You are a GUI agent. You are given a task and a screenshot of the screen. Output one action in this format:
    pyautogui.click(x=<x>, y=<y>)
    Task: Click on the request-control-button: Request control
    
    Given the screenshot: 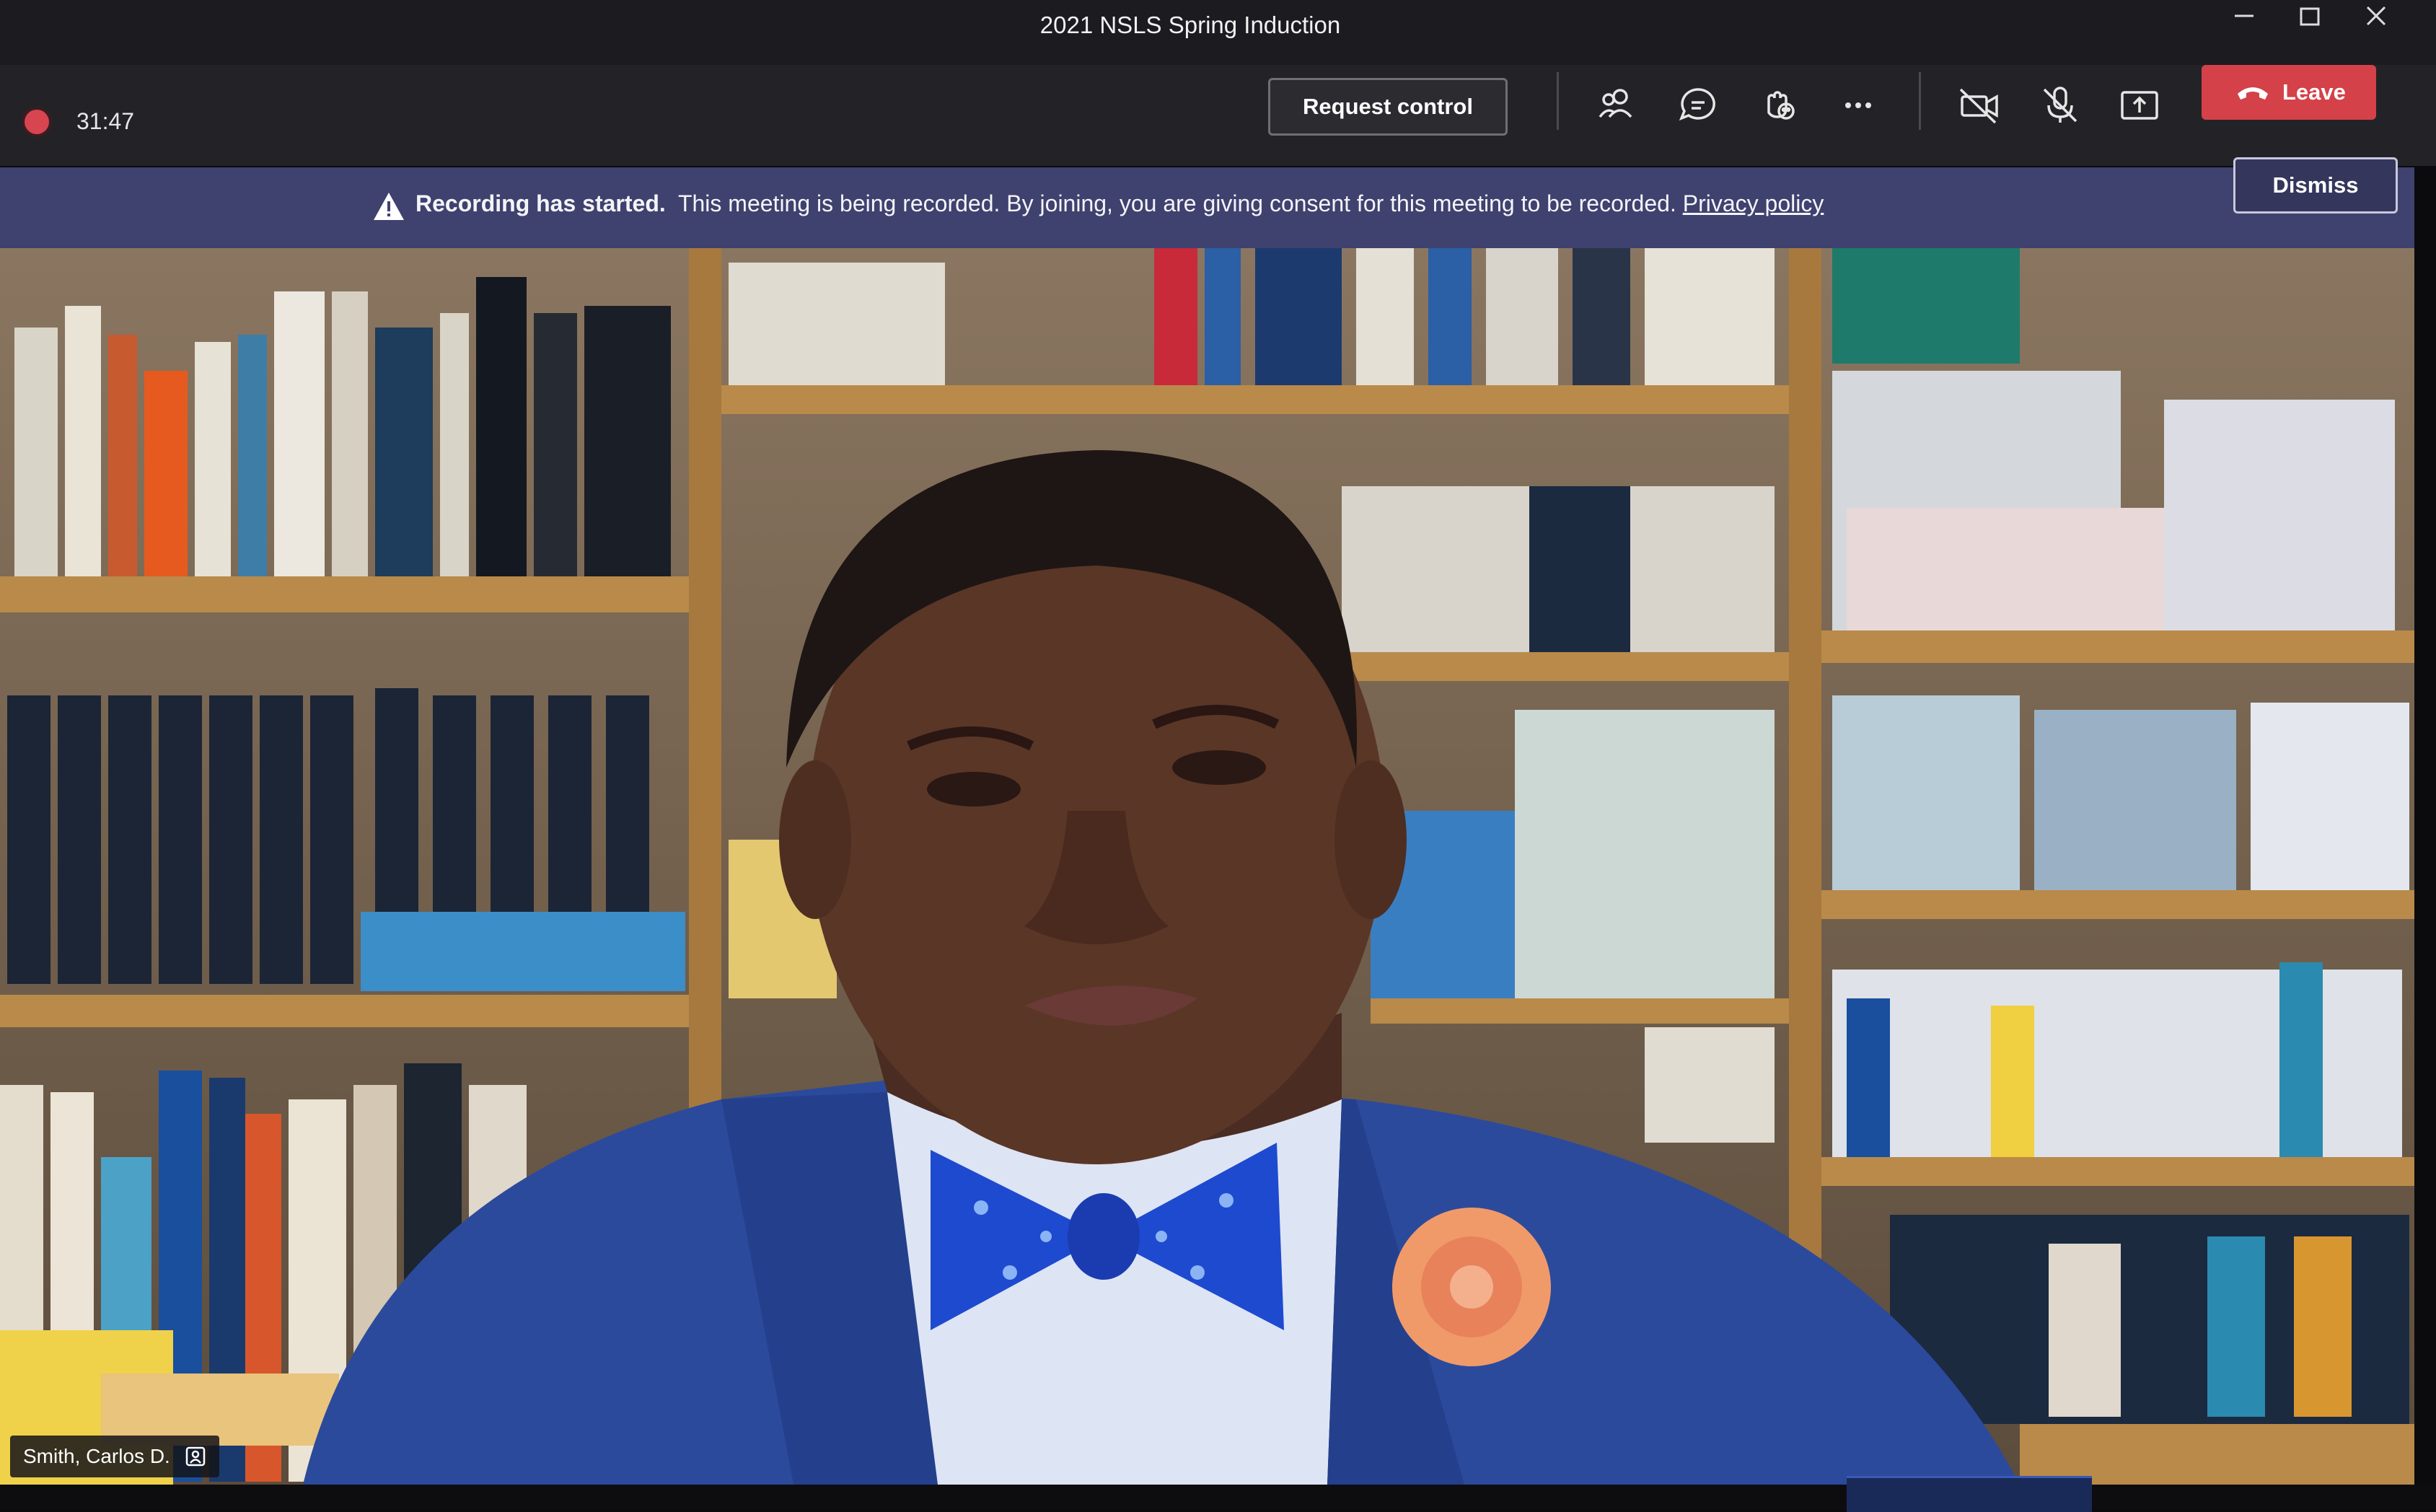 What is the action you would take?
    pyautogui.click(x=1388, y=107)
    